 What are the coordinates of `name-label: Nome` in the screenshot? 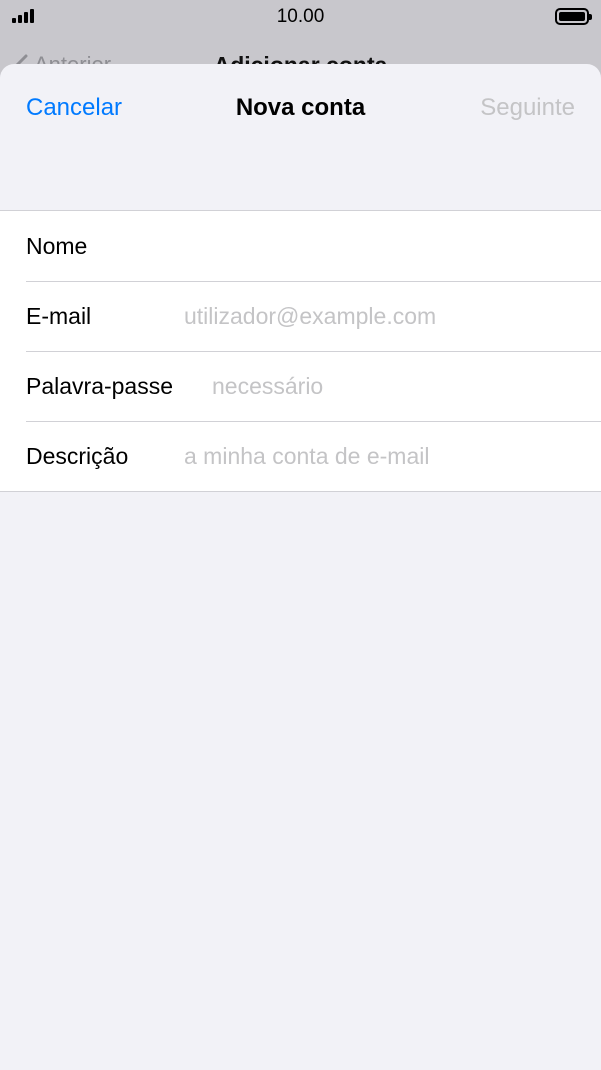 It's located at (57, 245).